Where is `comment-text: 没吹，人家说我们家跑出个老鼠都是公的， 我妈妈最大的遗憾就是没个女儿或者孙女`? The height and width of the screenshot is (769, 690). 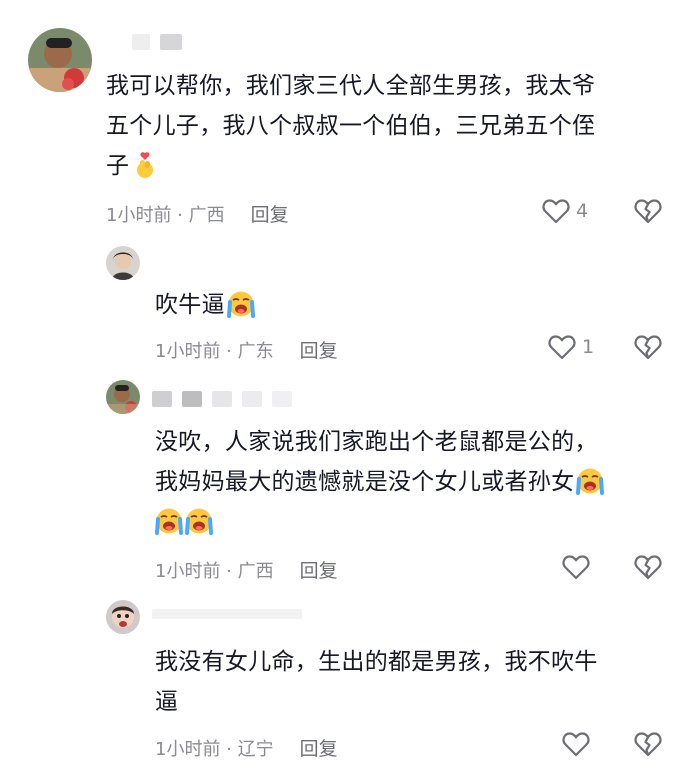
comment-text: 没吹，人家说我们家跑出个老鼠都是公的， 我妈妈最大的遗憾就是没个女儿或者孙女 is located at coordinates (415, 482).